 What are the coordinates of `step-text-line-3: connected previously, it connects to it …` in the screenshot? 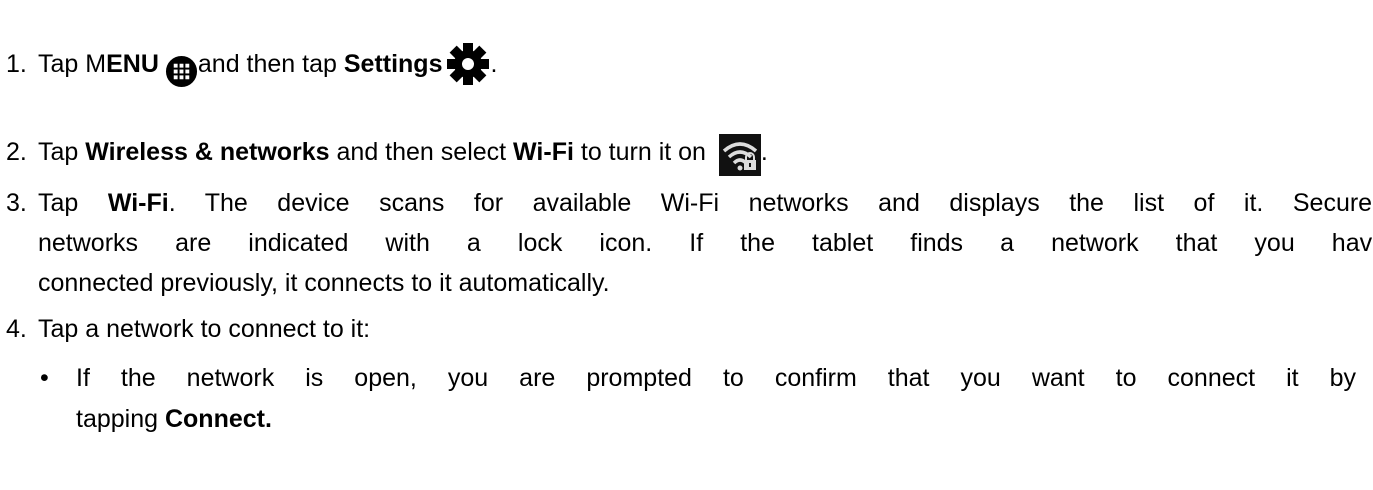 It's located at (324, 283).